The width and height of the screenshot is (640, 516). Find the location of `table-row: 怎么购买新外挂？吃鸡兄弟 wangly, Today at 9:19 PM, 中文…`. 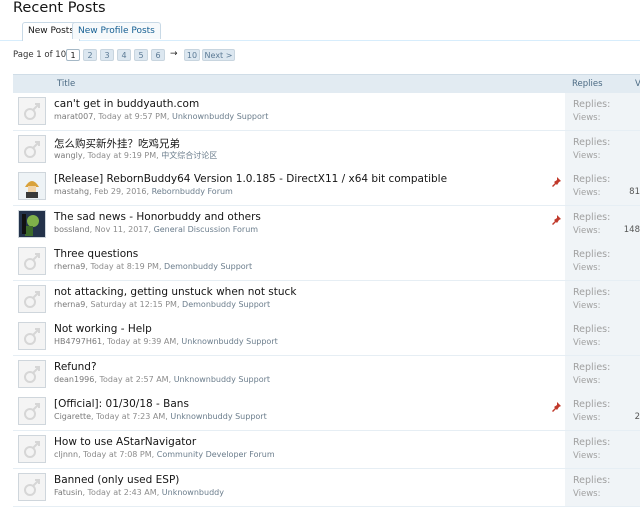

table-row: 怎么购买新外挂？吃鸡兄弟 wangly, Today at 9:19 PM, 中文… is located at coordinates (326, 150).